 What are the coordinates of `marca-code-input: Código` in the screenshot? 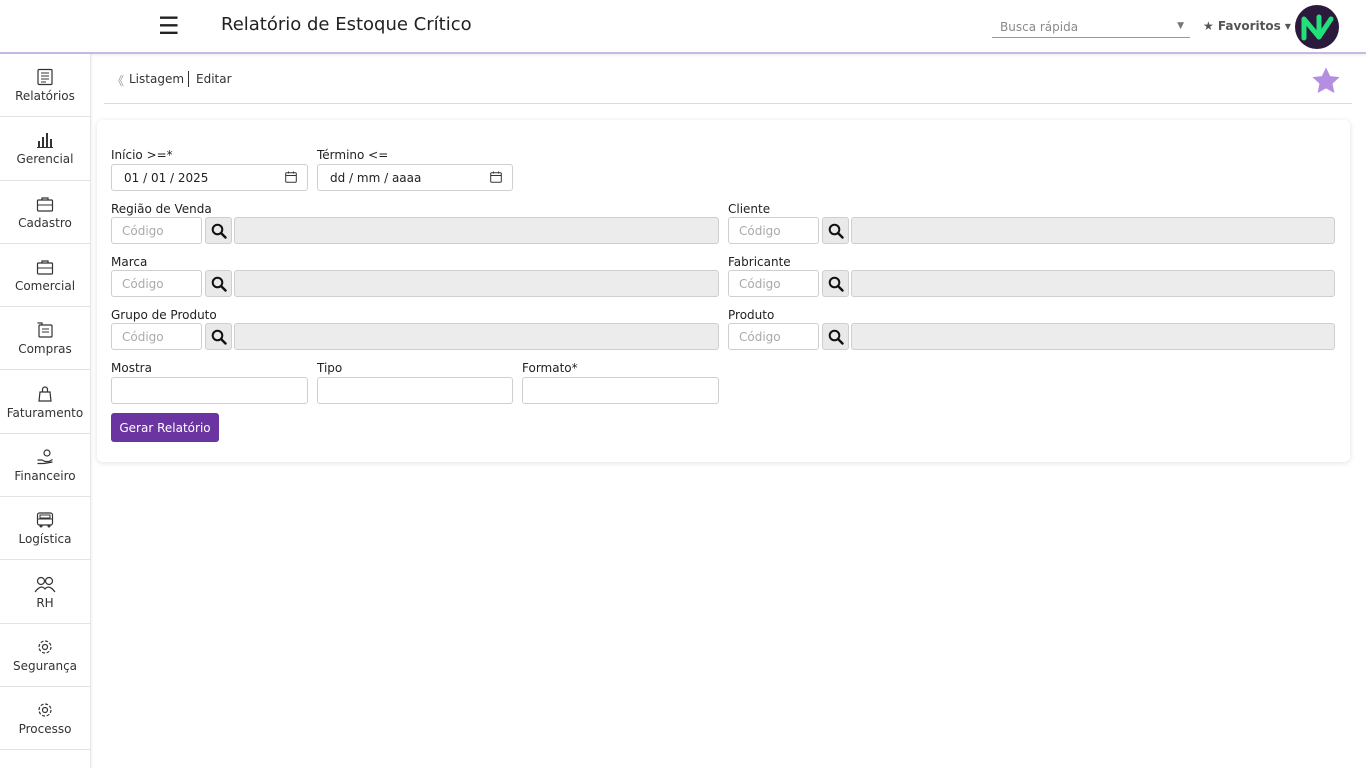 It's located at (156, 283).